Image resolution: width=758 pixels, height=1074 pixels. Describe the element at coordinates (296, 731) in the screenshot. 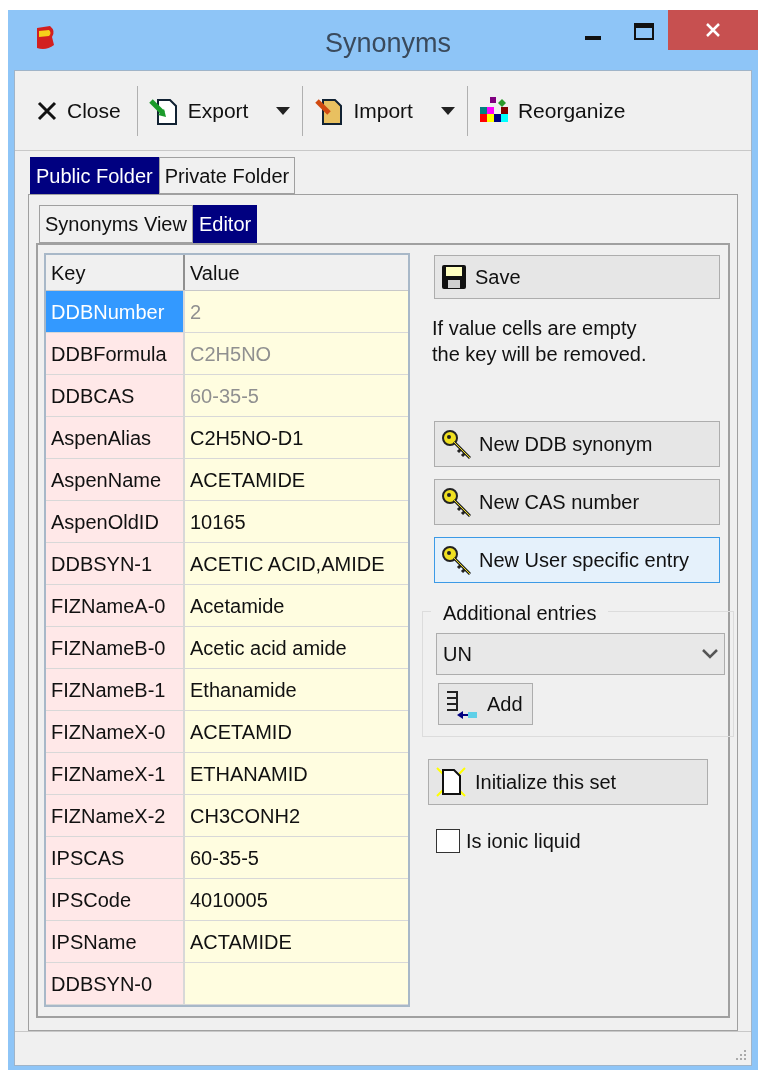

I see `value-cell: ACETAMID` at that location.